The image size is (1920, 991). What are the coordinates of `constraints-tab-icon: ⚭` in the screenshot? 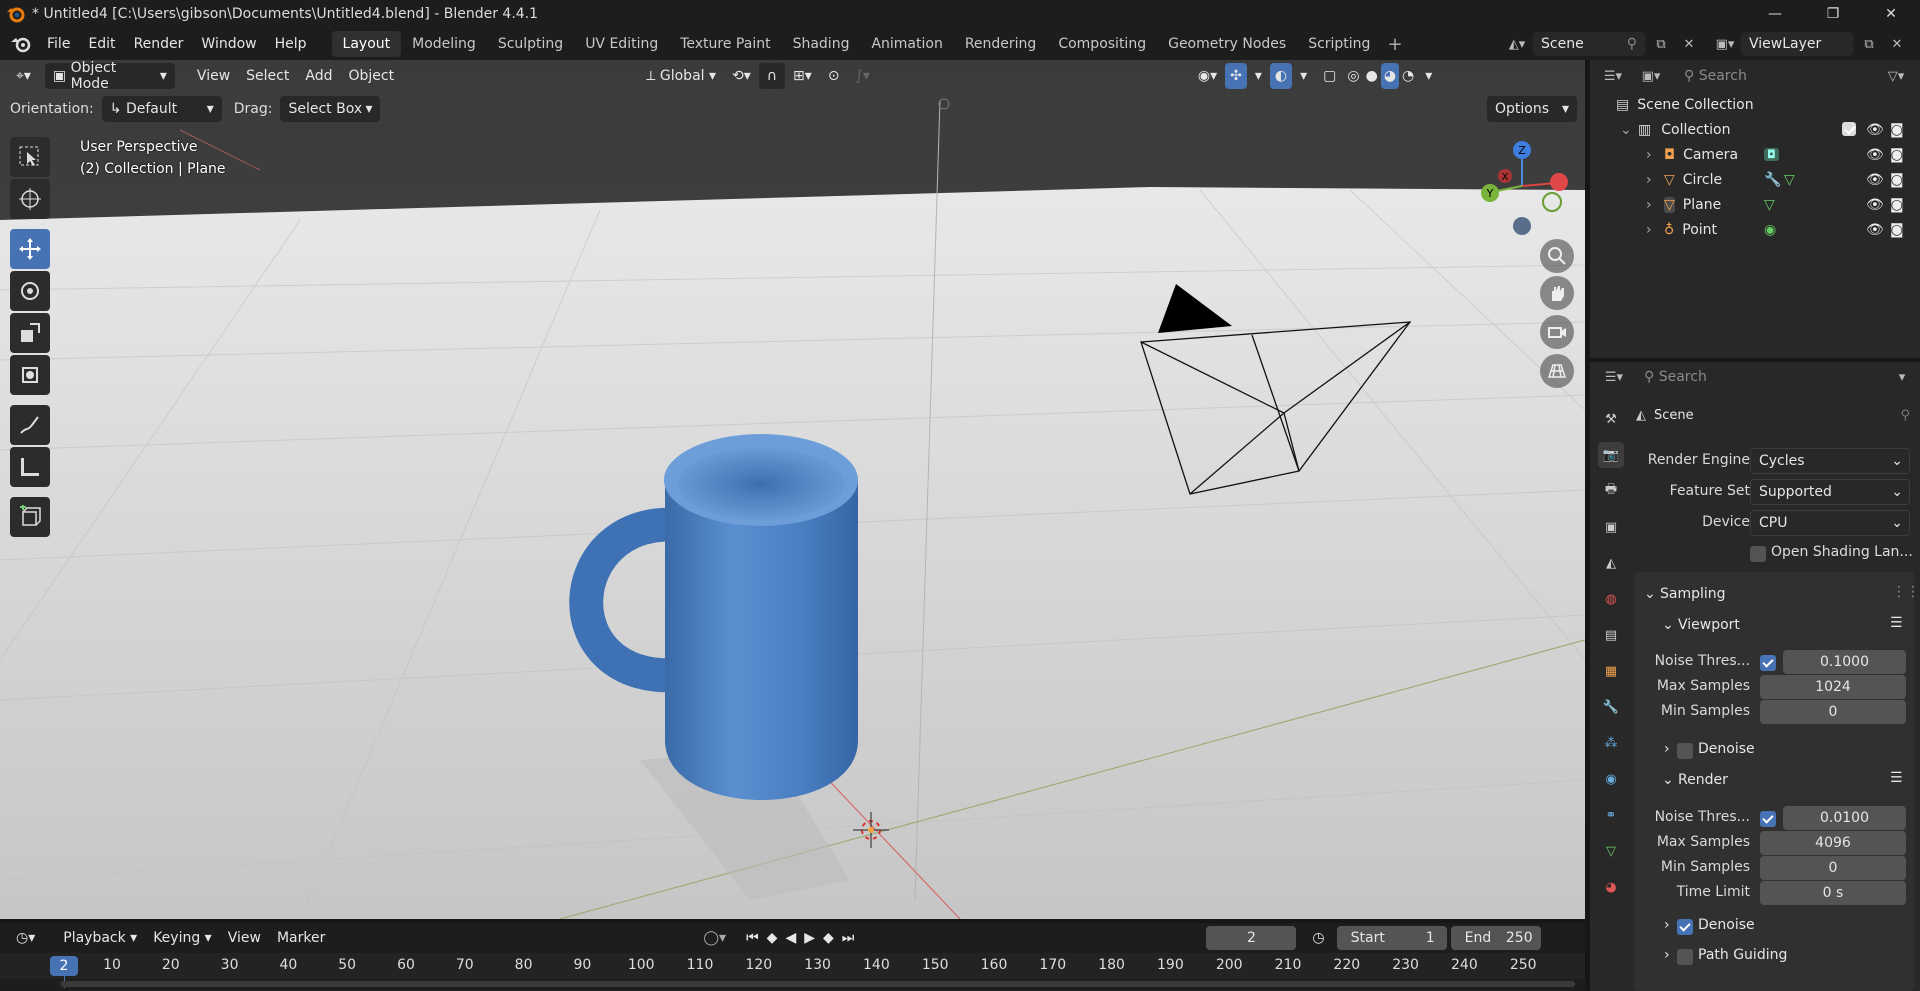 It's located at (1611, 815).